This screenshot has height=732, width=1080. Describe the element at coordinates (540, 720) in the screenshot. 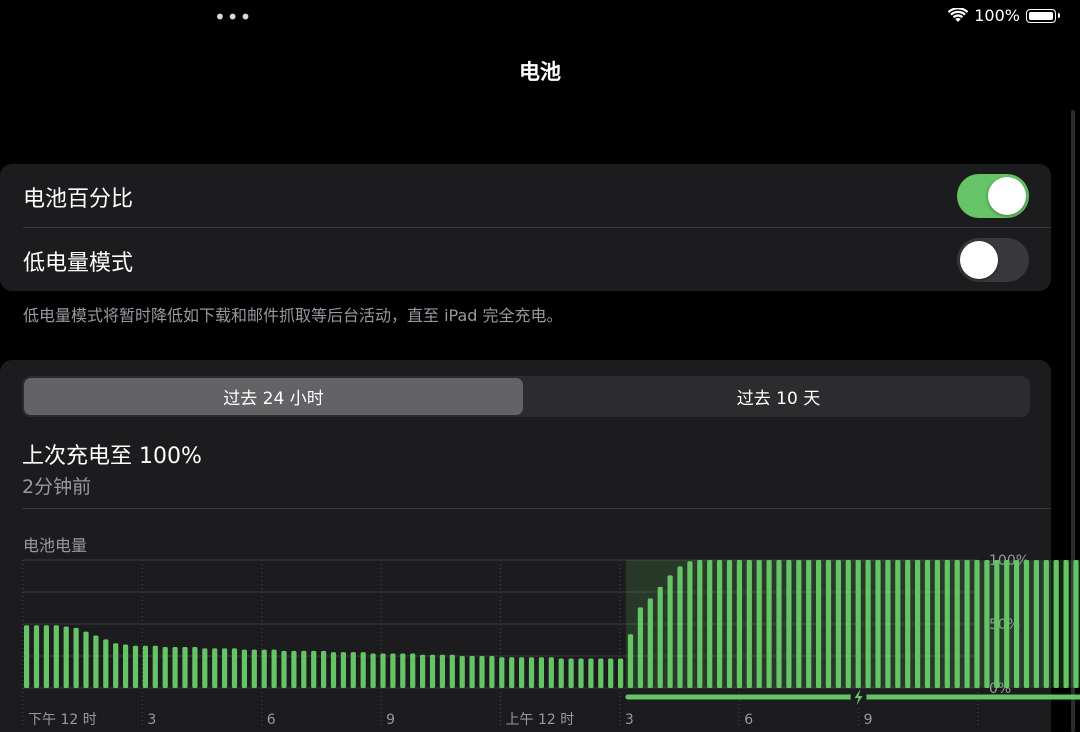

I see `x-tick-label: 上午 12 时` at that location.